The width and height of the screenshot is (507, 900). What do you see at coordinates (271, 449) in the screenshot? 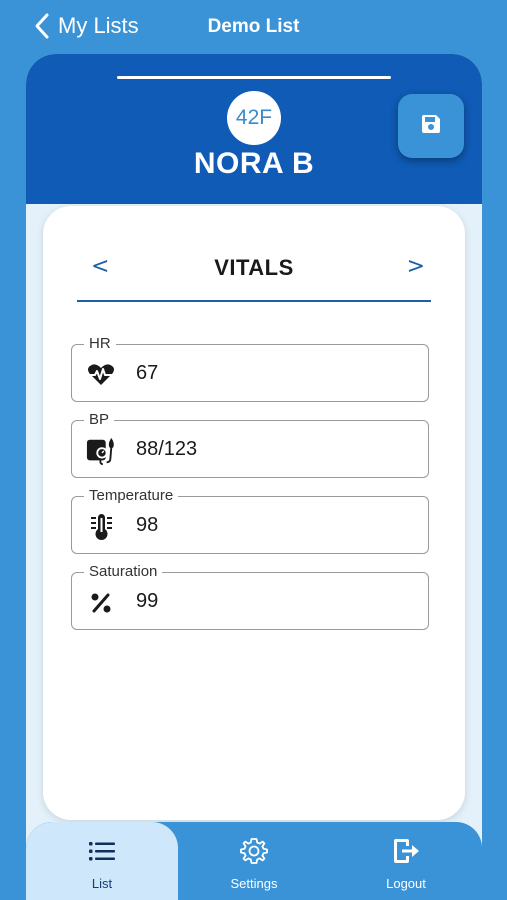
I see `bp-input` at bounding box center [271, 449].